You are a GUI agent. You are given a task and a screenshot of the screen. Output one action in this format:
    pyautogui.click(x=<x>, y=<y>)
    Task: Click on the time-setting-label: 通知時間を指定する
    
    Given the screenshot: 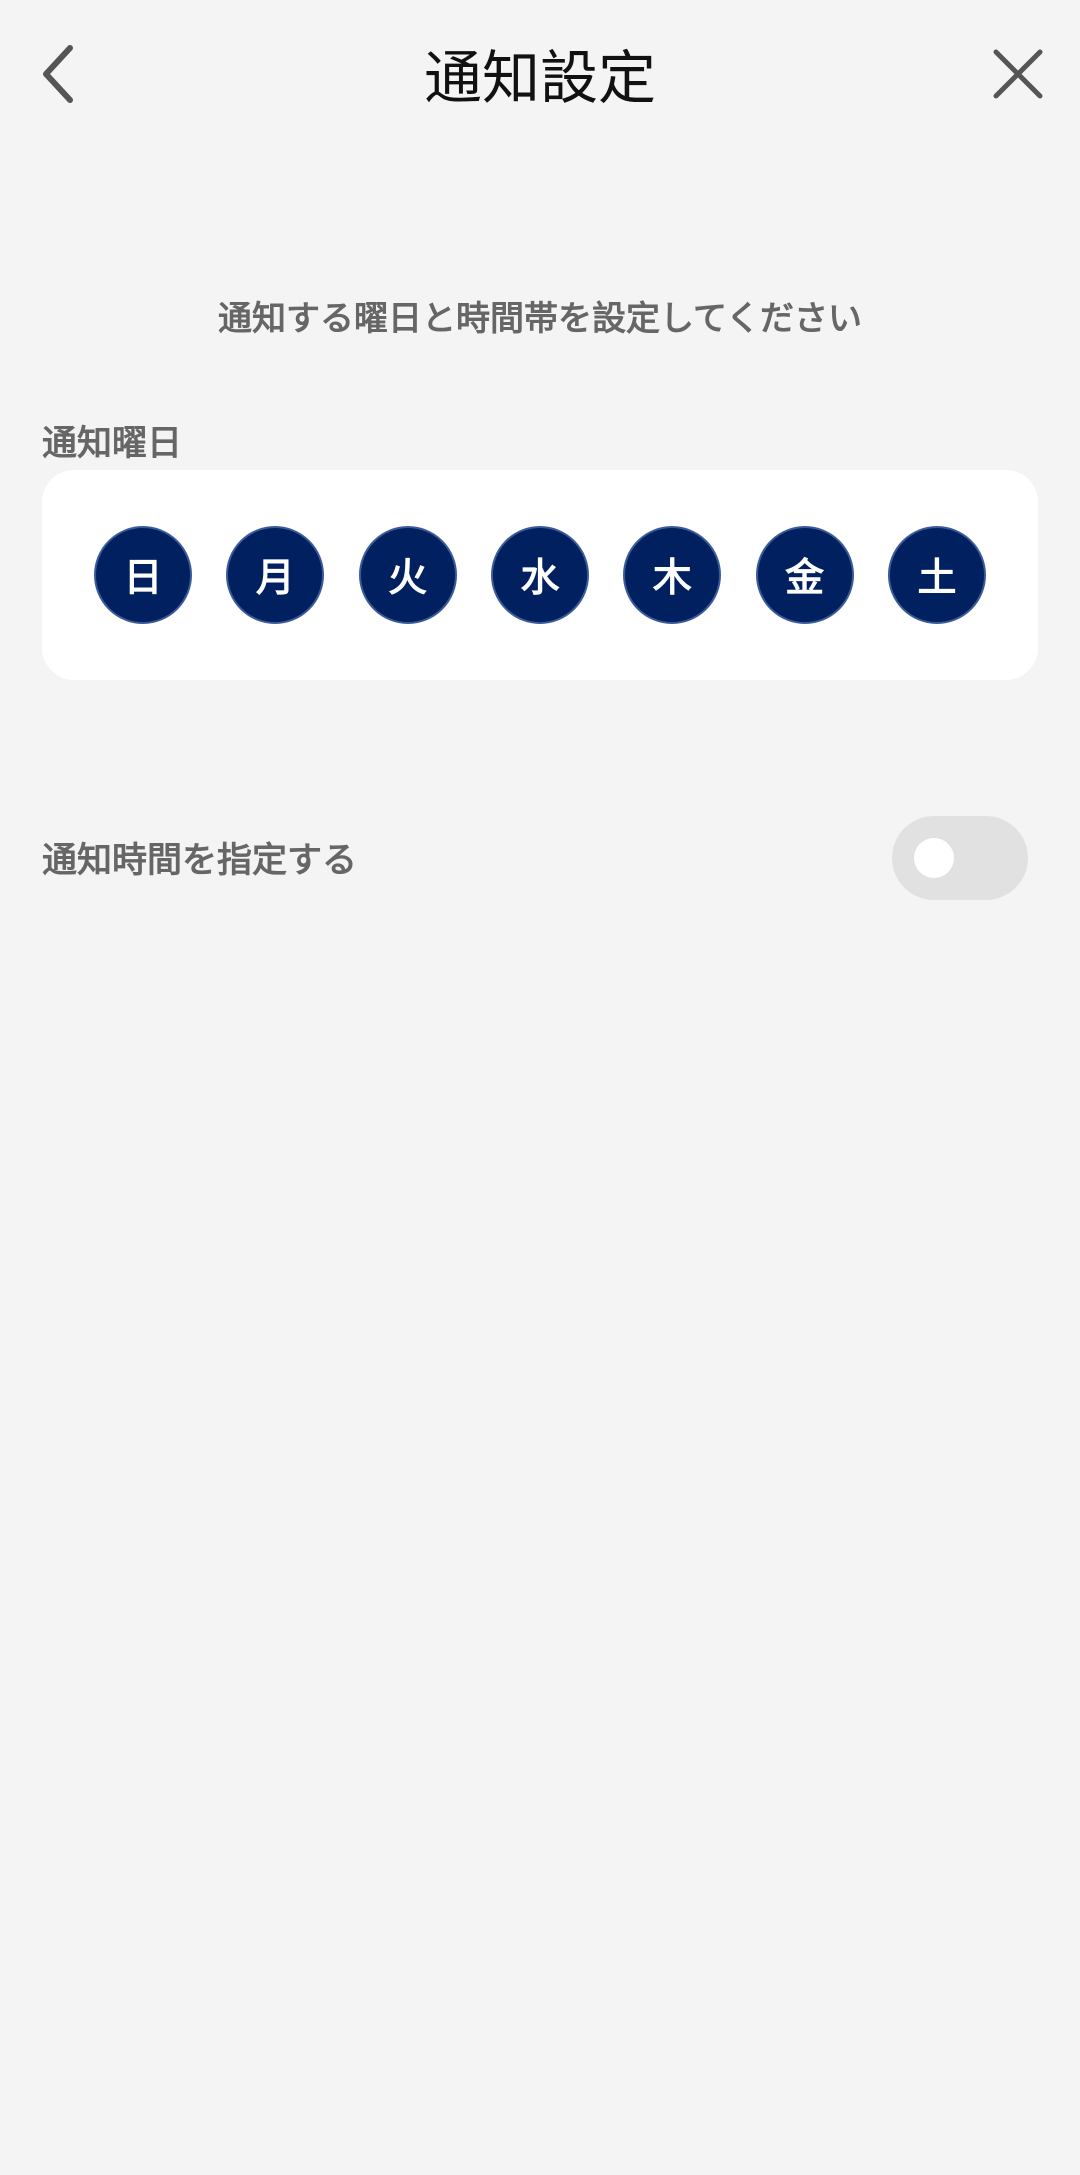 What is the action you would take?
    pyautogui.click(x=200, y=861)
    